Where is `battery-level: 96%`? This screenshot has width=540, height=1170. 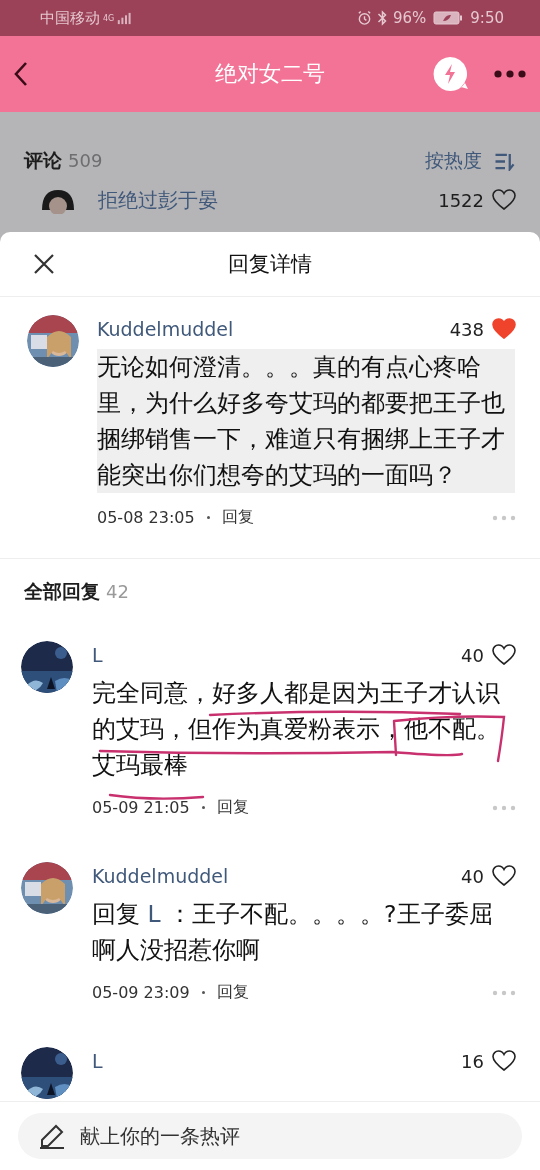 battery-level: 96% is located at coordinates (409, 18).